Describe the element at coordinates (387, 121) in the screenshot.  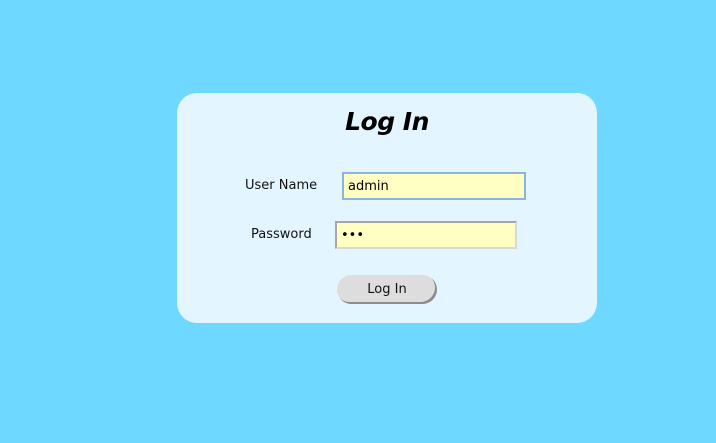
I see `login-title: Log In` at that location.